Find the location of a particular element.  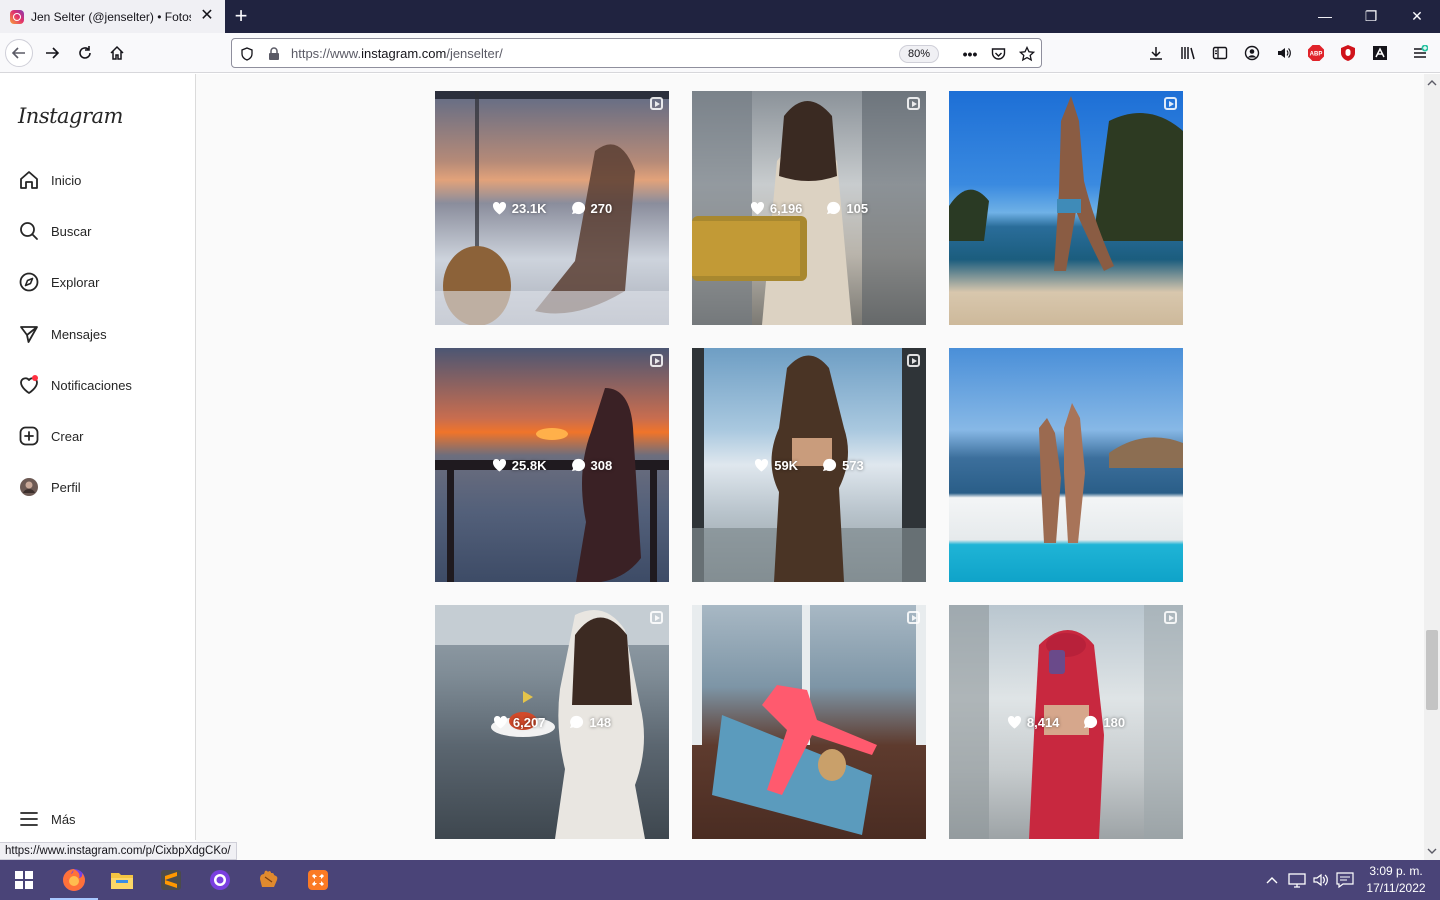

taskbar-clock: 3:09 p. m. 17/11/2022 is located at coordinates (1396, 880).